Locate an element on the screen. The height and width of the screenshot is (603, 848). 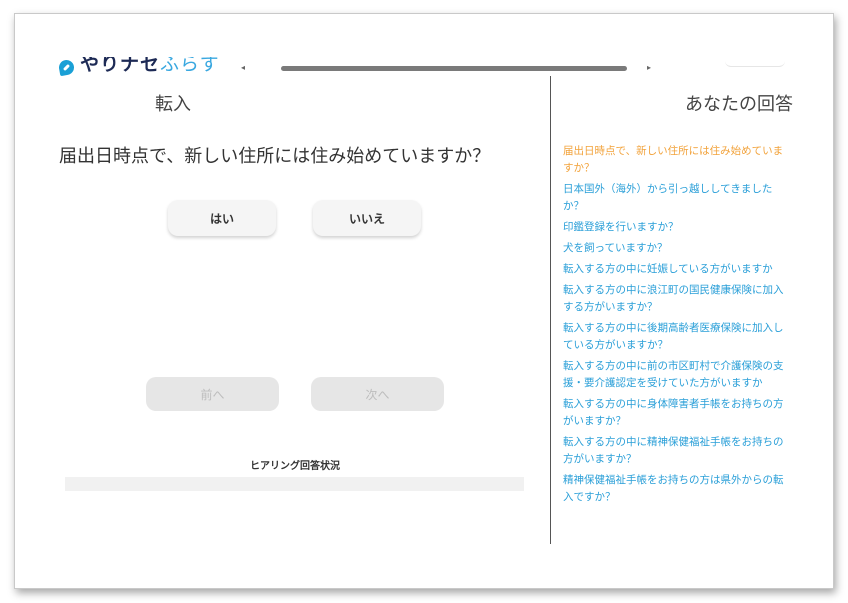
pen-logo-icon is located at coordinates (67, 67).